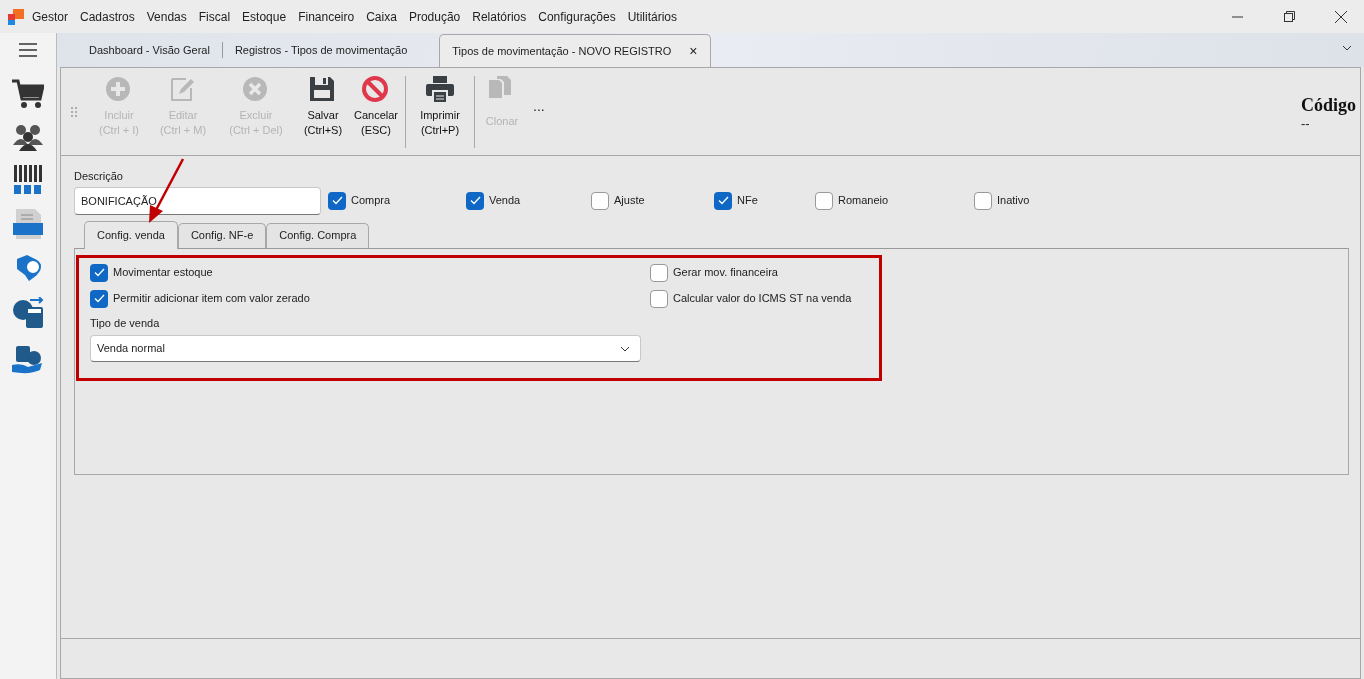  Describe the element at coordinates (440, 89) in the screenshot. I see `printer-icon` at that location.